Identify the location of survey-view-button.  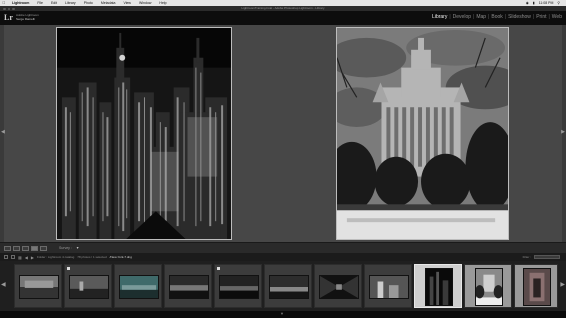
(34, 248).